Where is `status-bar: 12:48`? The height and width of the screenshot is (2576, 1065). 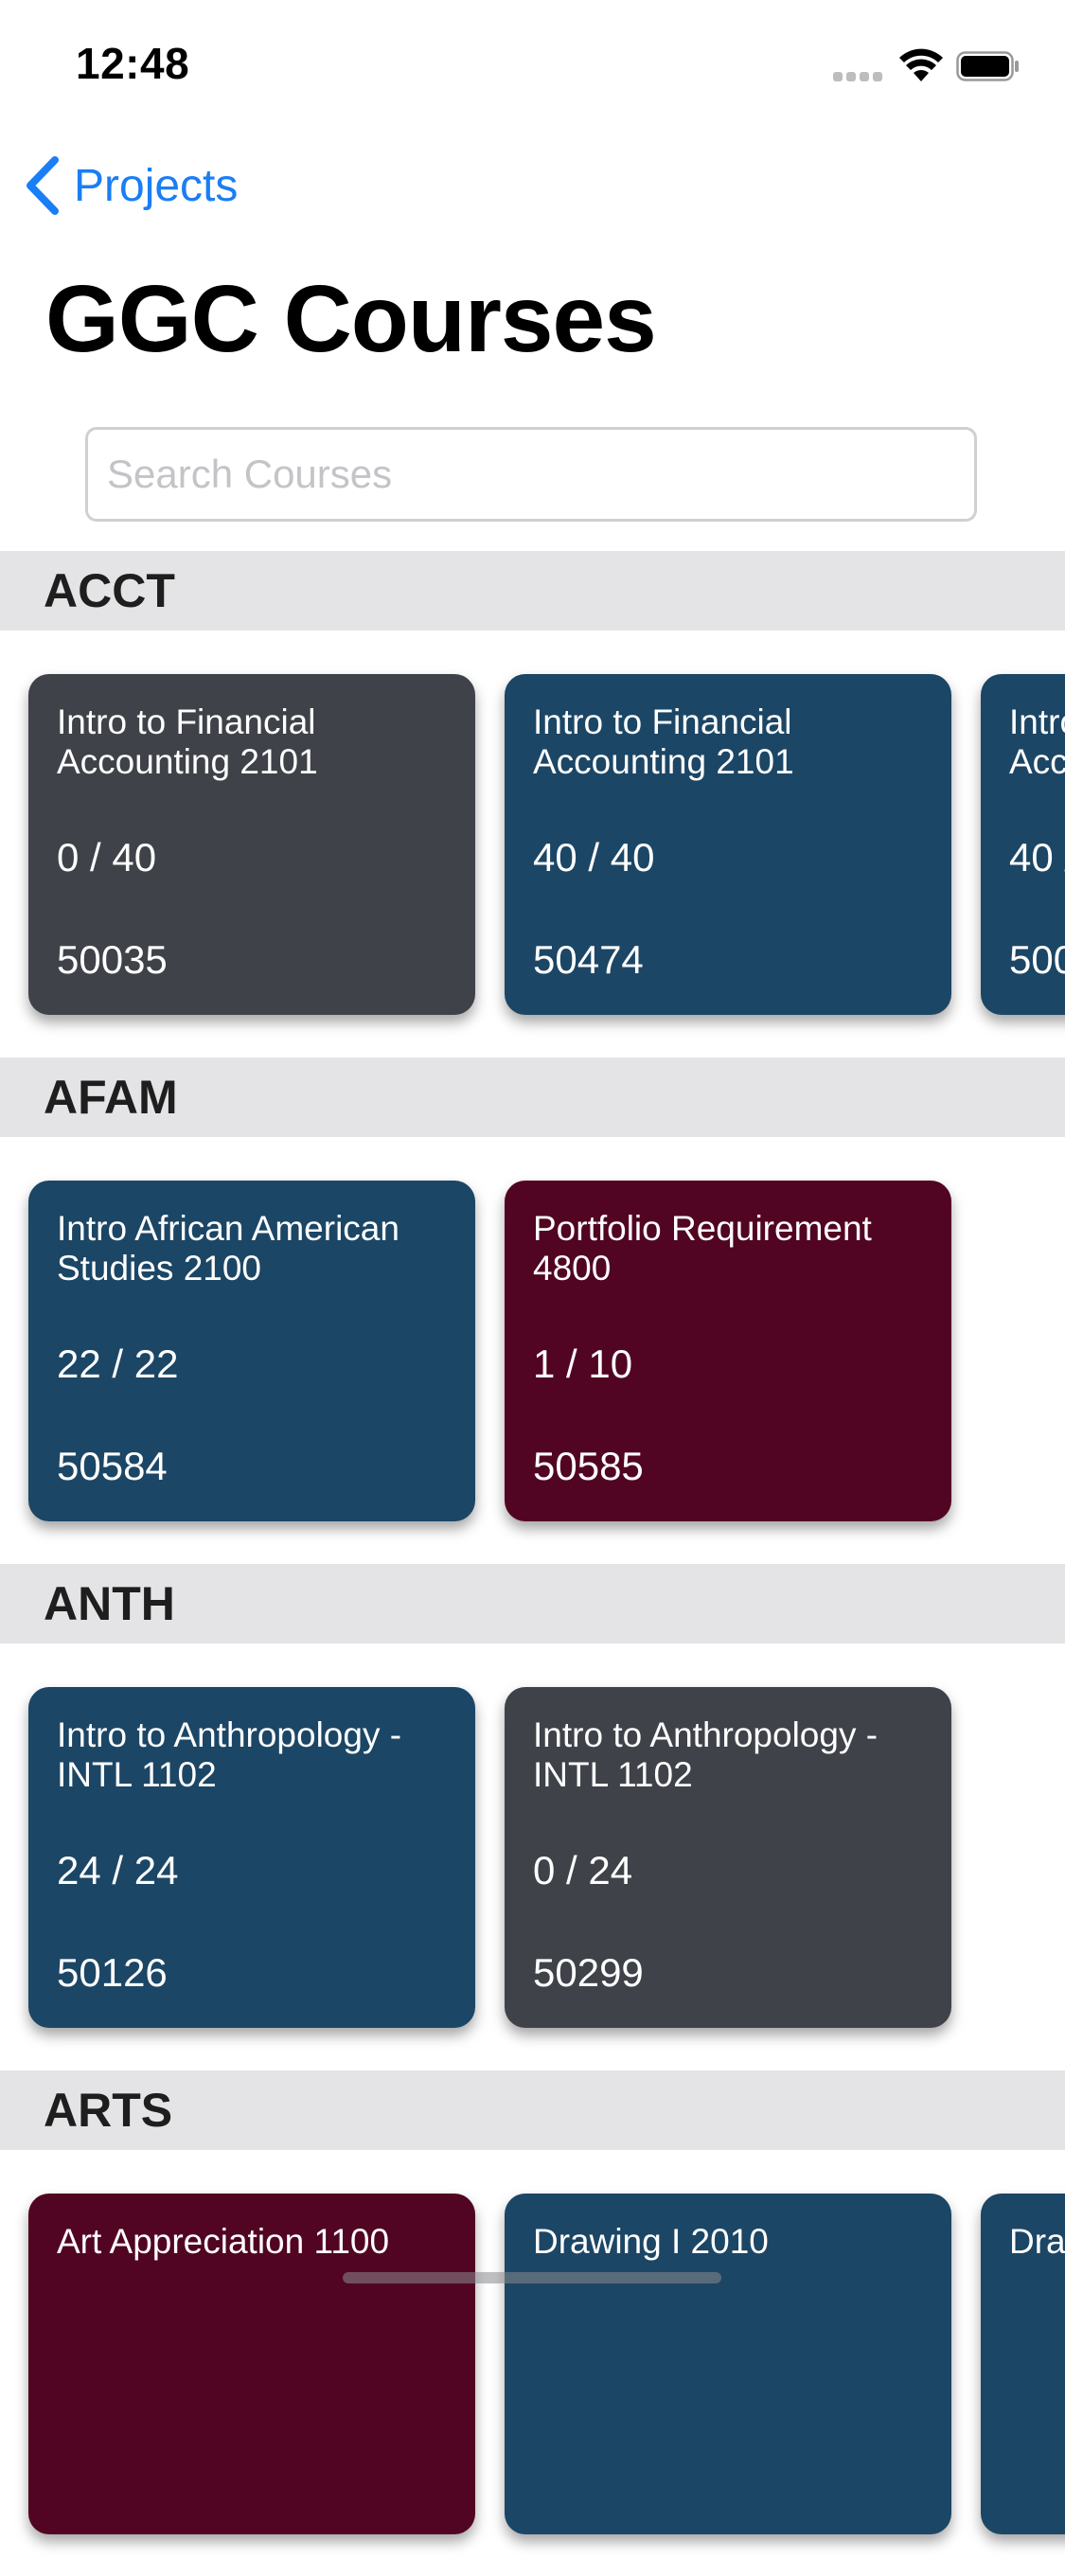 status-bar: 12:48 is located at coordinates (532, 62).